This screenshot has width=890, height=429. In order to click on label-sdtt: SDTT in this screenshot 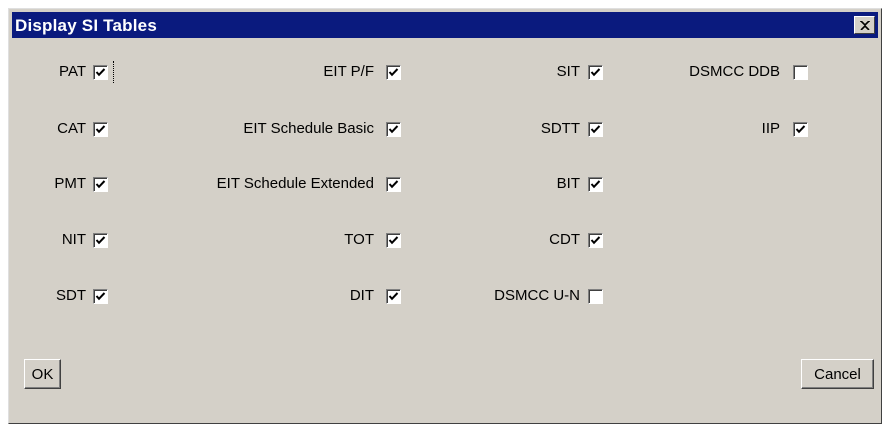, I will do `click(560, 128)`.